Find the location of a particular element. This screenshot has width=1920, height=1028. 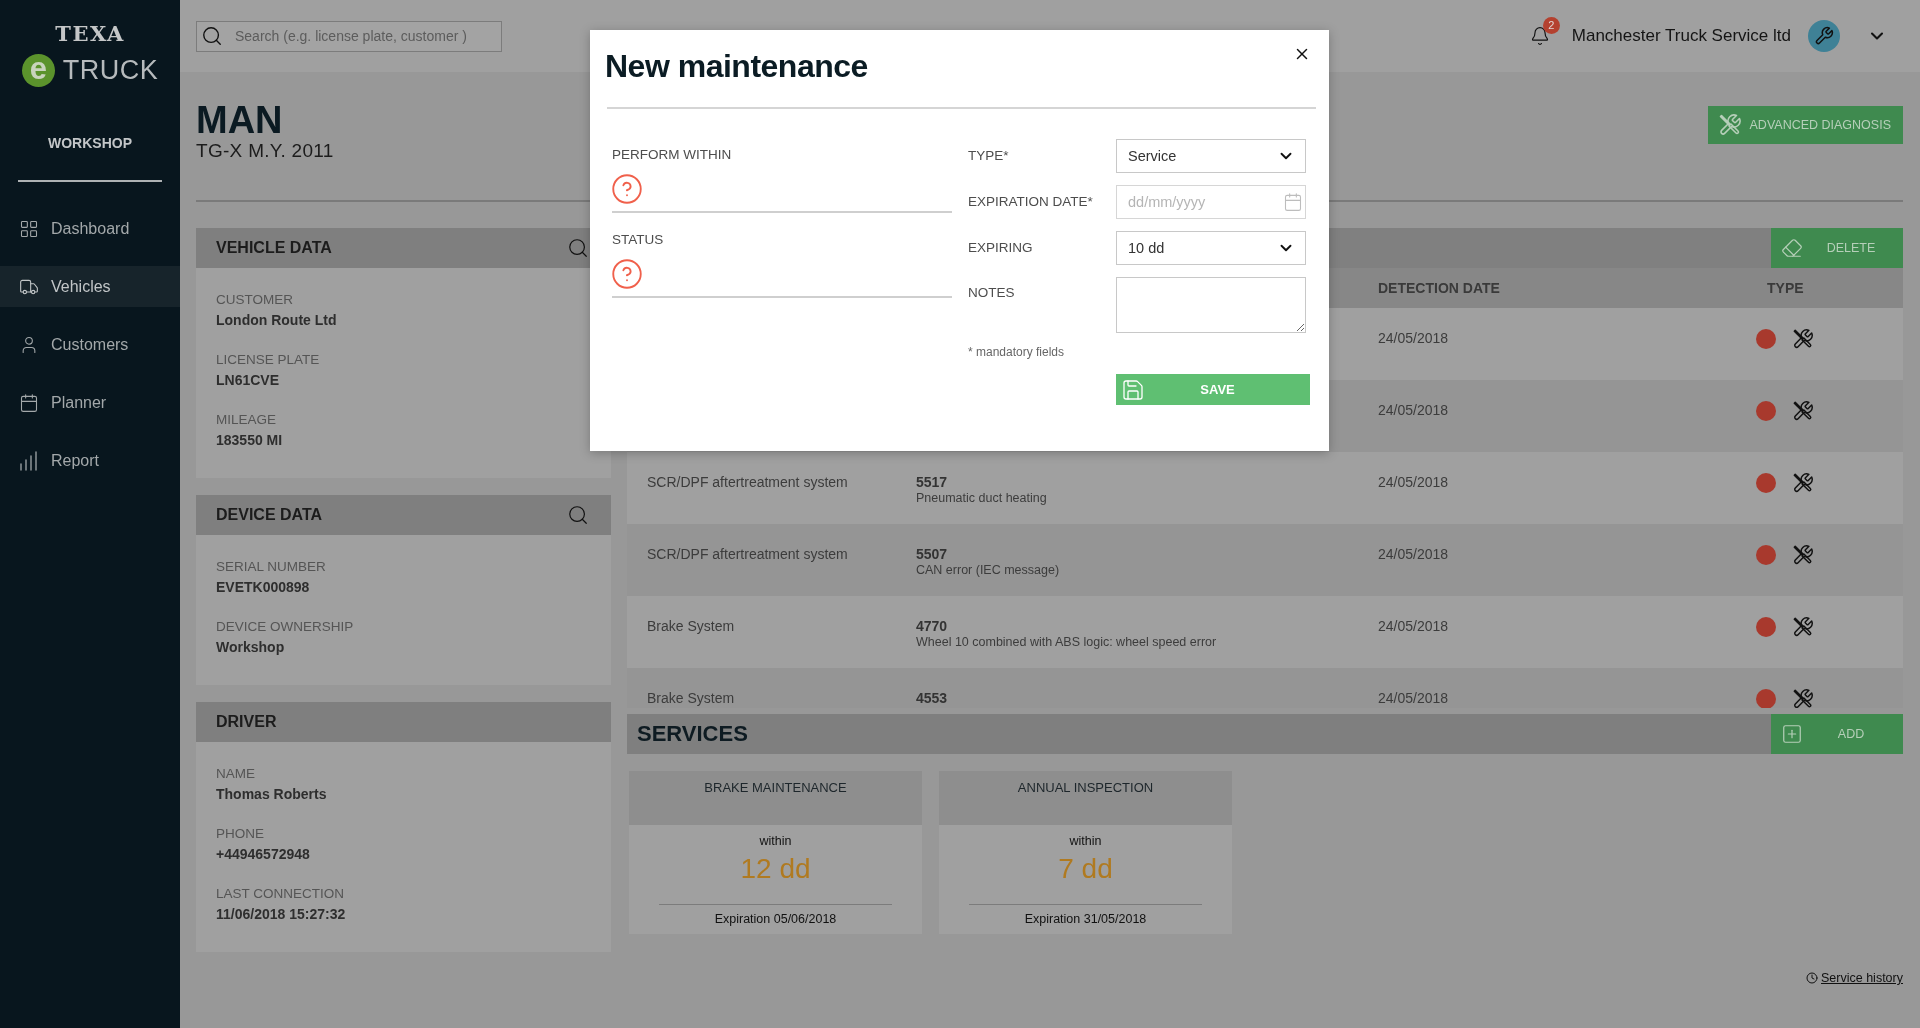

service-title: BRAKE MAINTENANCE is located at coordinates (775, 788).